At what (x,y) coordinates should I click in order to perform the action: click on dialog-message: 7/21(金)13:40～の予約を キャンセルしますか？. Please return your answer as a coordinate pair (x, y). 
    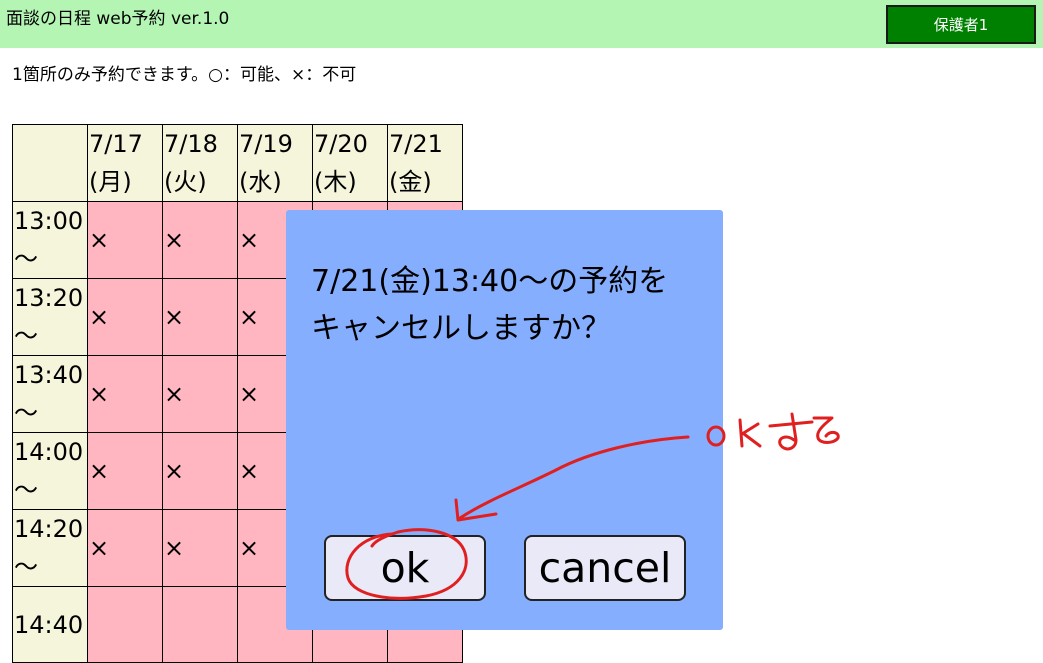
    Looking at the image, I should click on (511, 305).